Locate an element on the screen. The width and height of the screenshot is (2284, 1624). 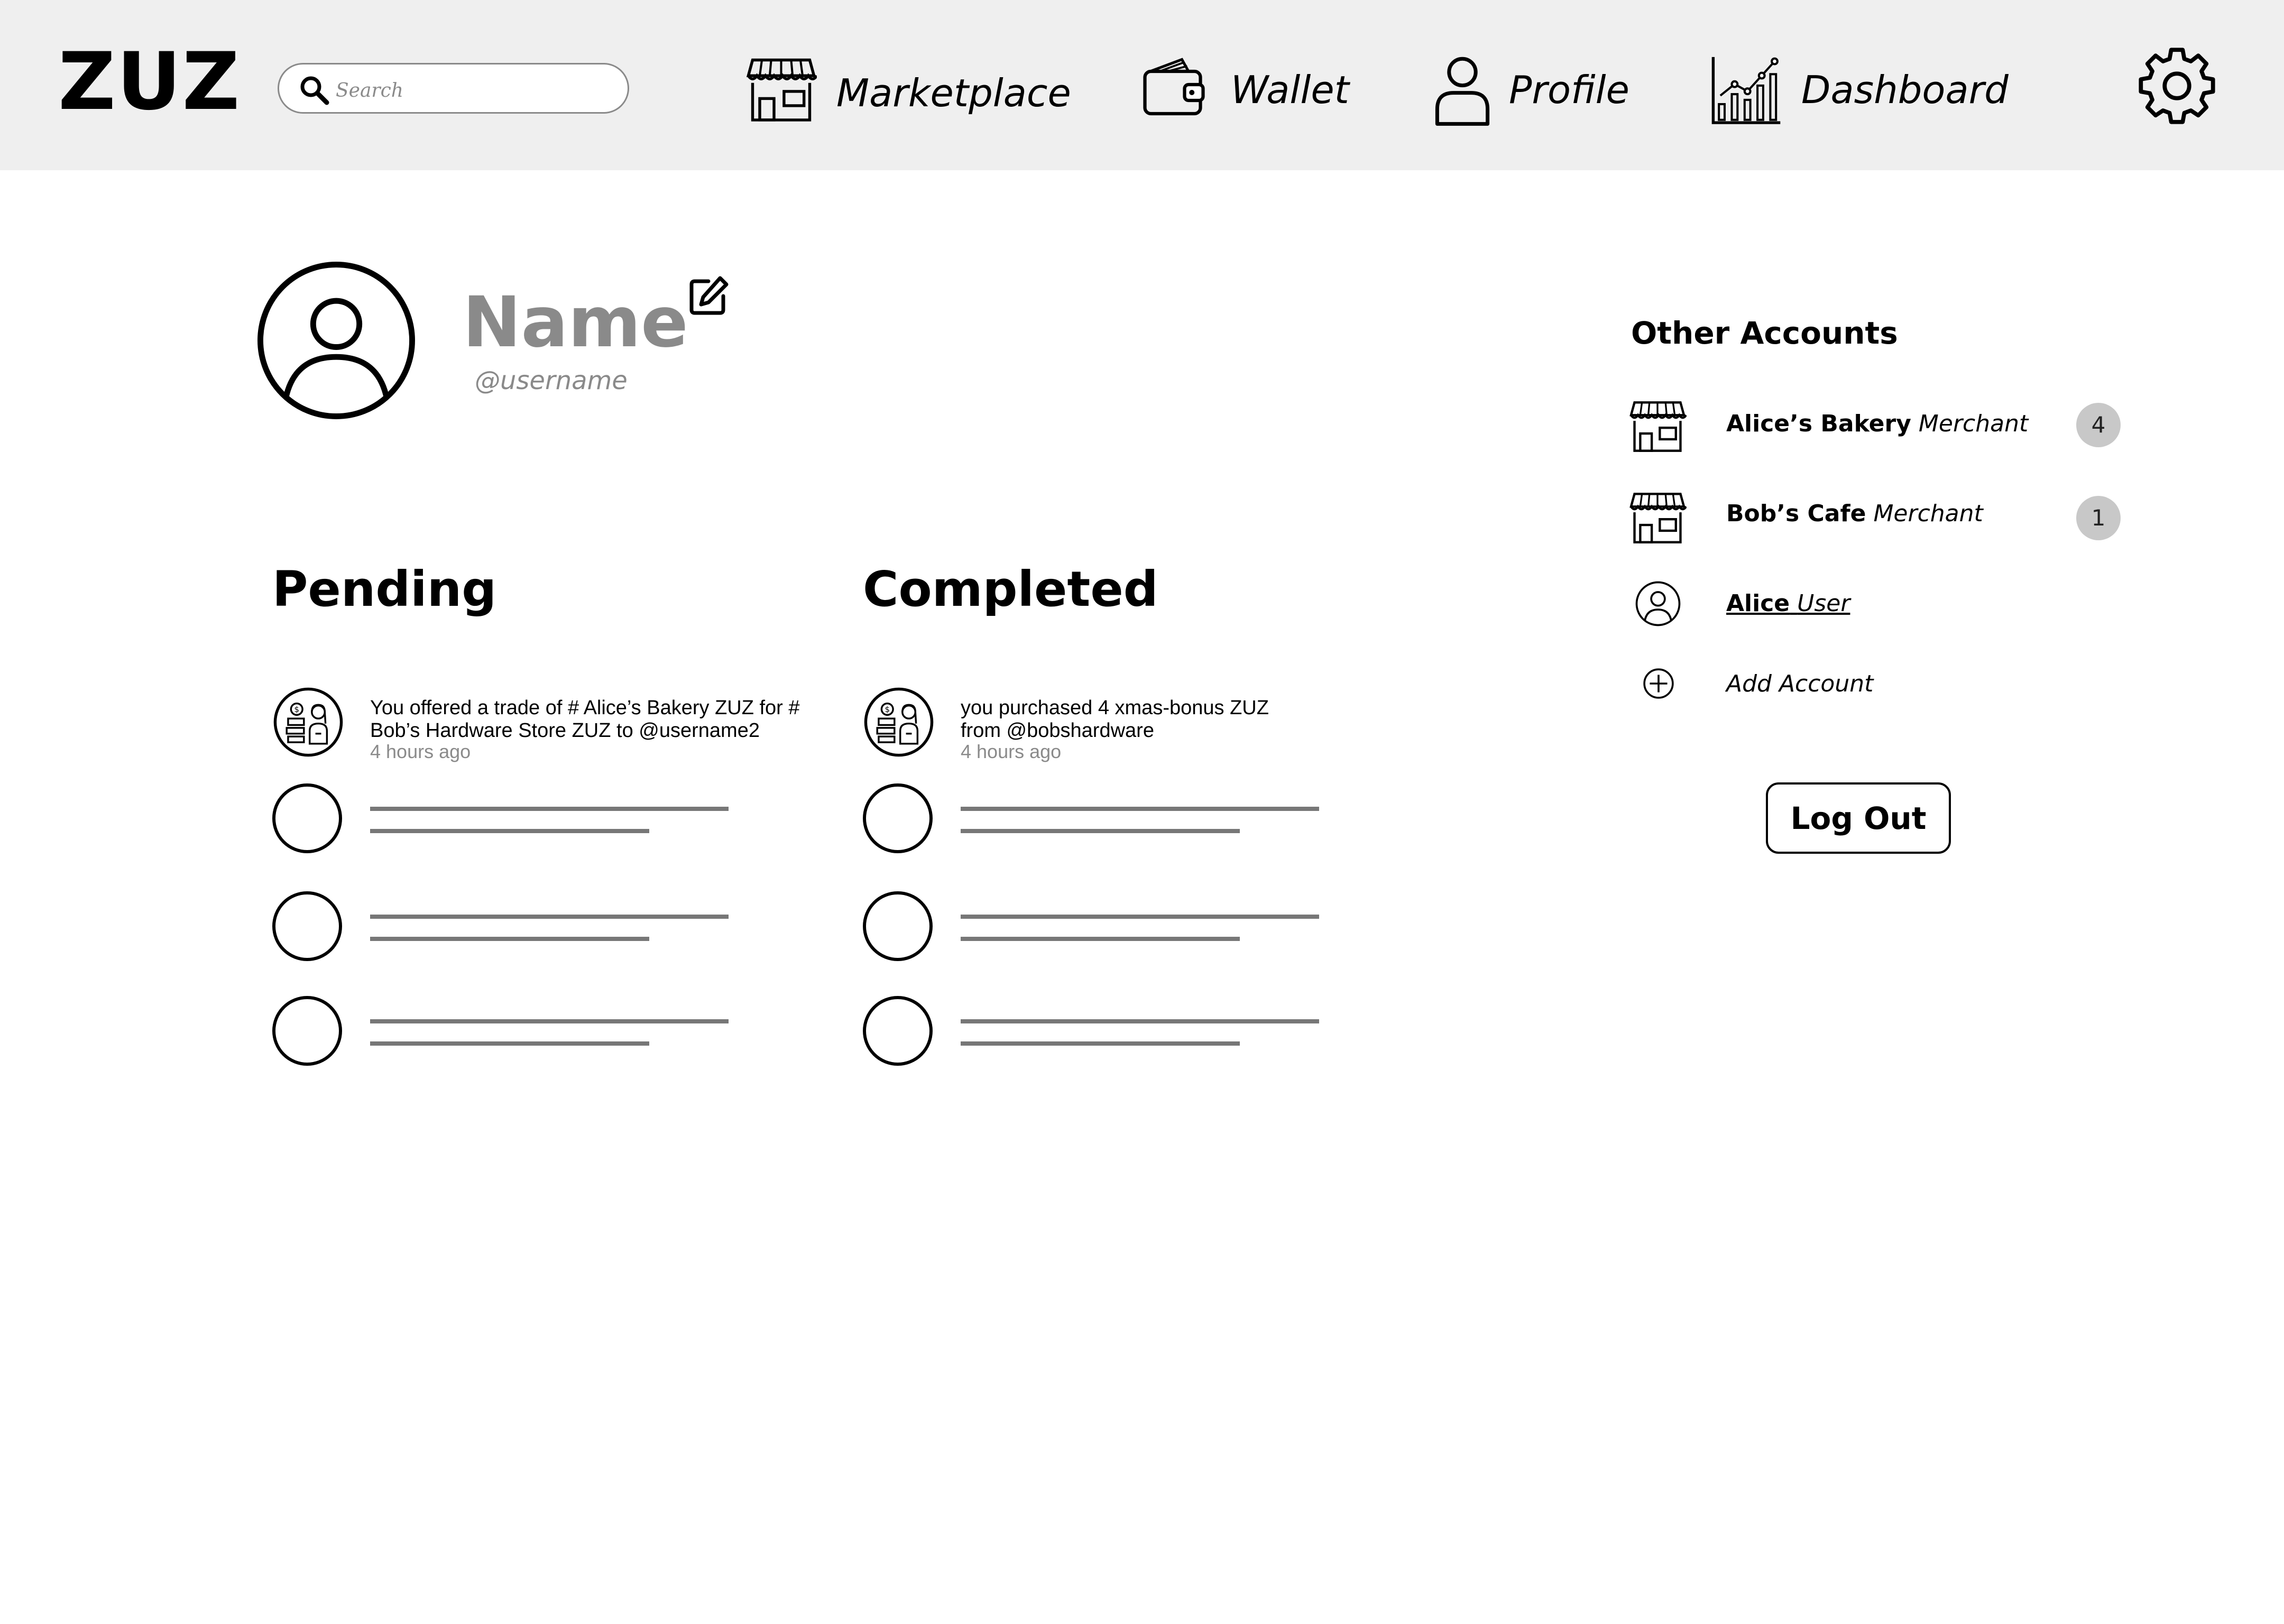
account-name-line: Alice User is located at coordinates (1788, 604).